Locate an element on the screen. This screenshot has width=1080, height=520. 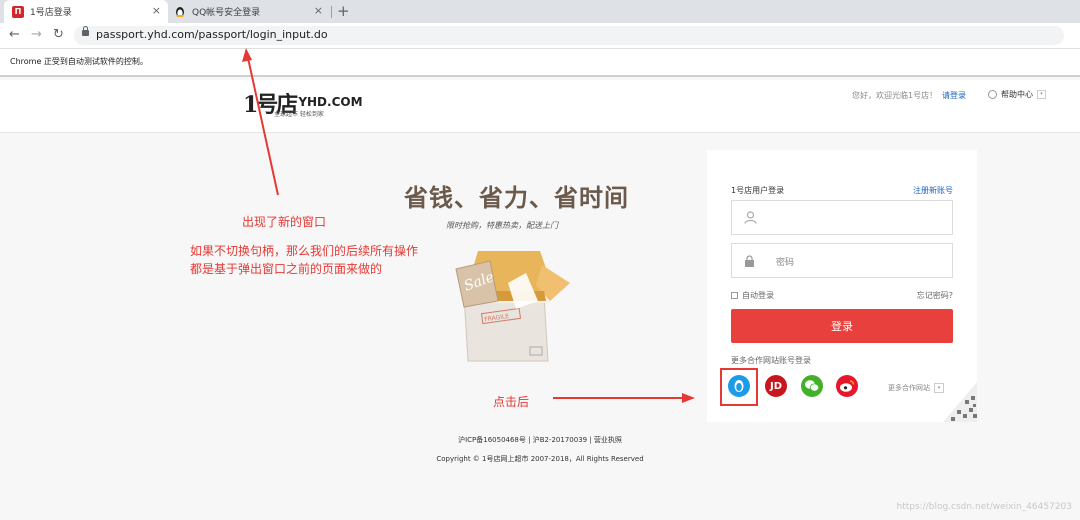
username-input is located at coordinates (842, 217).